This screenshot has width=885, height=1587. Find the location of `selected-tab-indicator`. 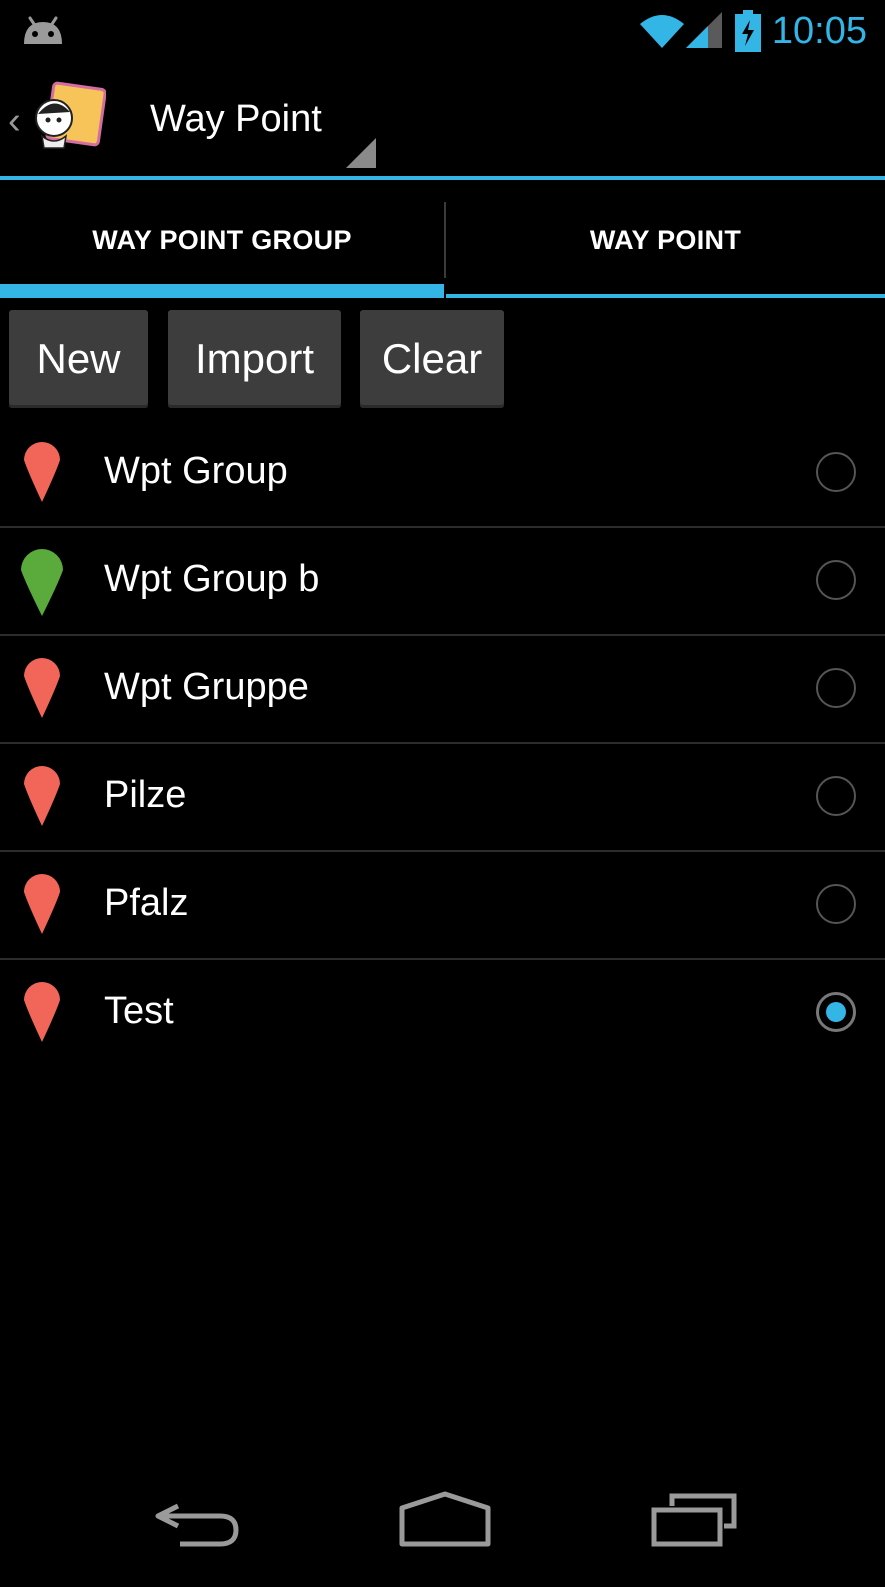

selected-tab-indicator is located at coordinates (222, 291).